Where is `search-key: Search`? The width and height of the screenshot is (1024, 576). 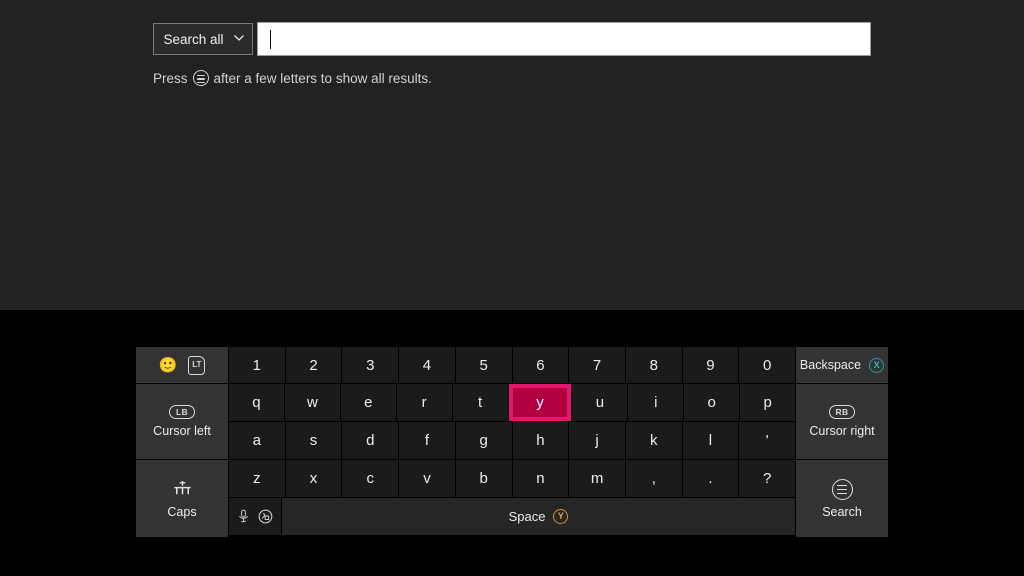
search-key: Search is located at coordinates (842, 498).